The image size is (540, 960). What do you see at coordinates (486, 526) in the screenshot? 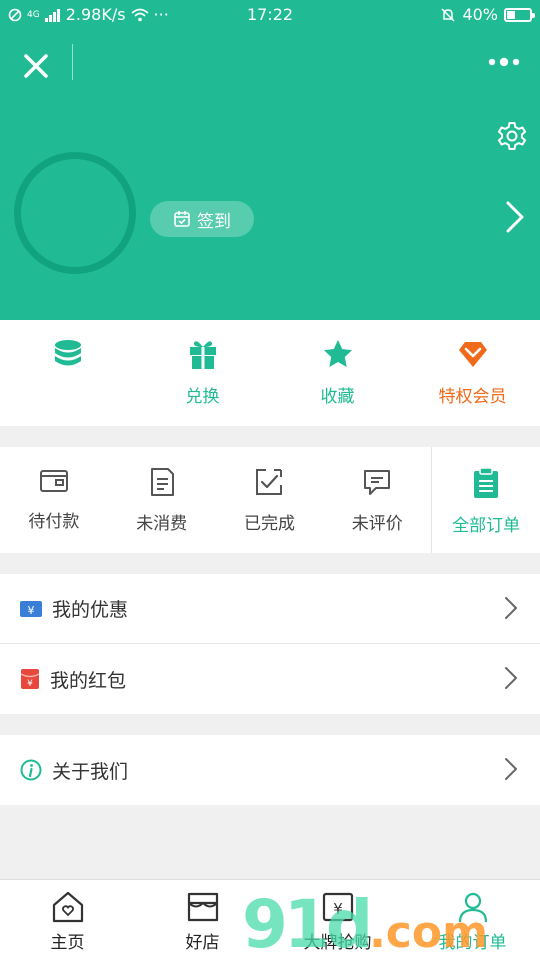
I see `order-label-all: 全部订单` at bounding box center [486, 526].